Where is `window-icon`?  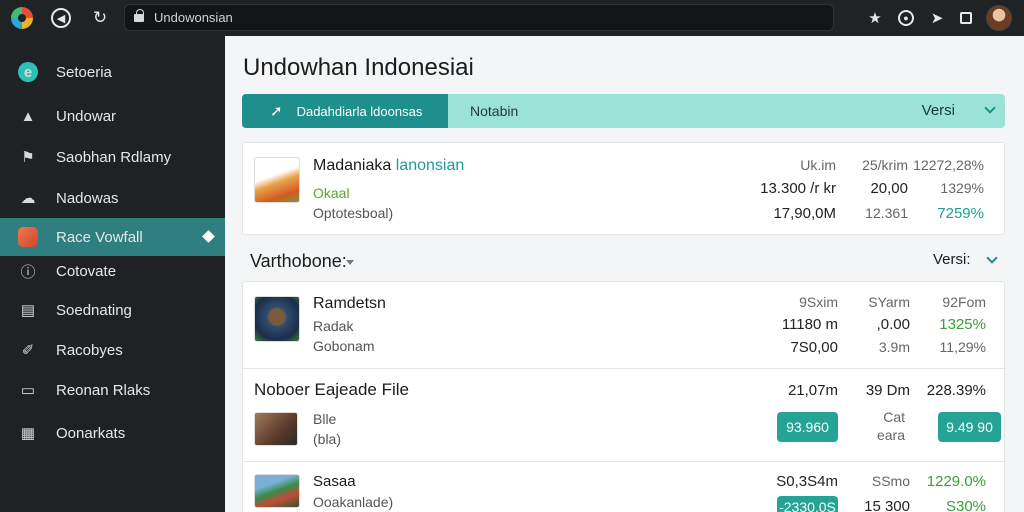
window-icon is located at coordinates (966, 18).